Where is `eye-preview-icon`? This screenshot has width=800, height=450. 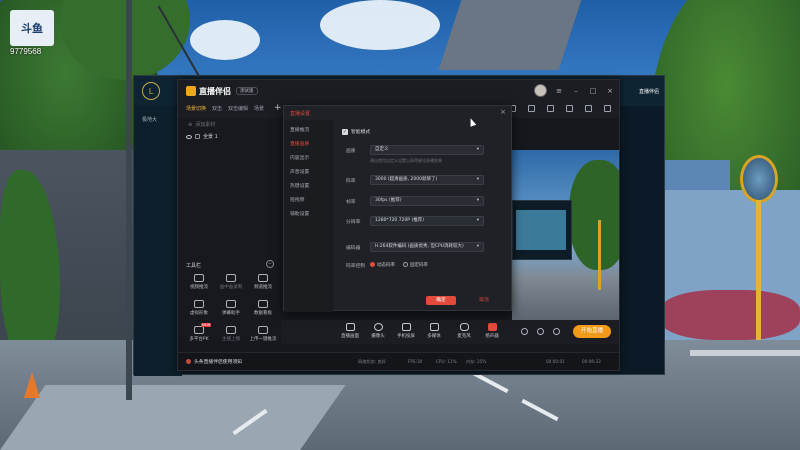
eye-preview-icon is located at coordinates (540, 331).